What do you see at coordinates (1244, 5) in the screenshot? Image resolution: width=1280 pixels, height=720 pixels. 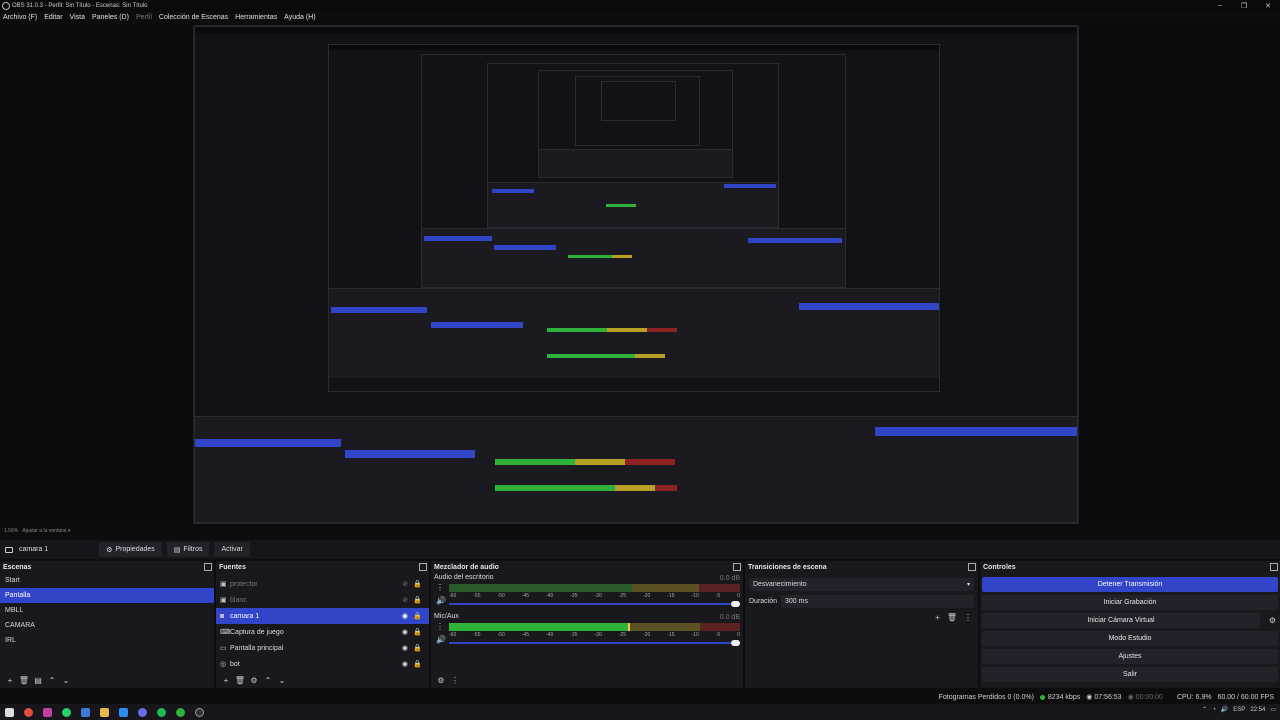 I see `maximize-icon: ❐` at bounding box center [1244, 5].